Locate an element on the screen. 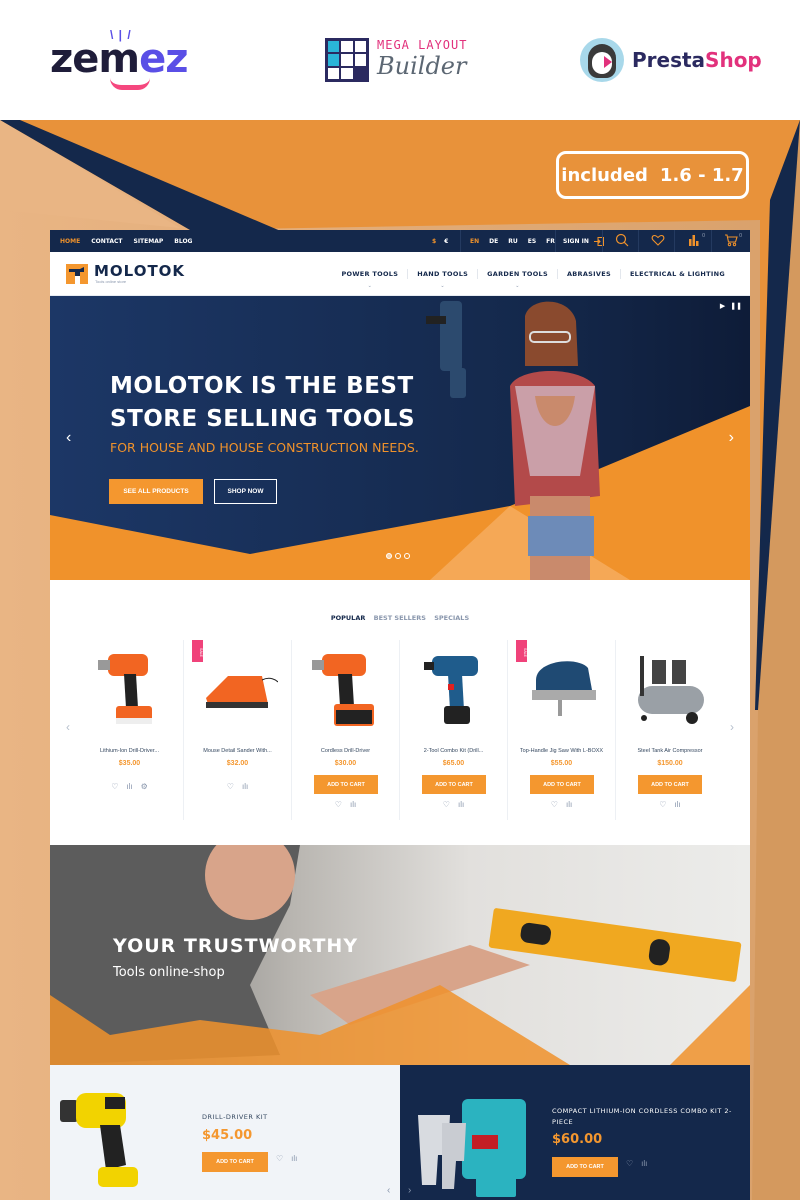  currency-usd: $ is located at coordinates (434, 241).